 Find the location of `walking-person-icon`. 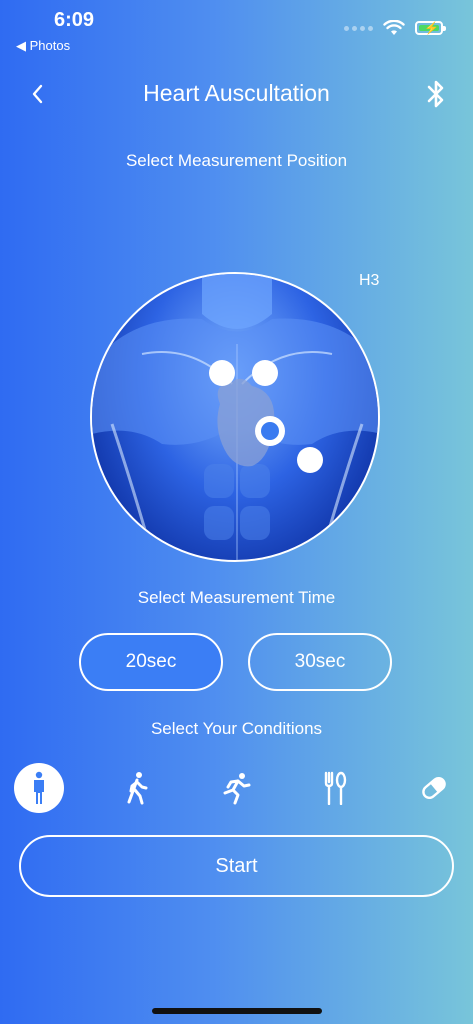

walking-person-icon is located at coordinates (137, 788).